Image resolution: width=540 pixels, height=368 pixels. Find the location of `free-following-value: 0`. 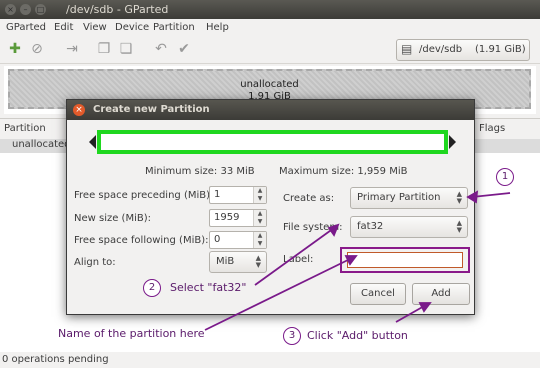

free-following-value: 0 is located at coordinates (217, 239).